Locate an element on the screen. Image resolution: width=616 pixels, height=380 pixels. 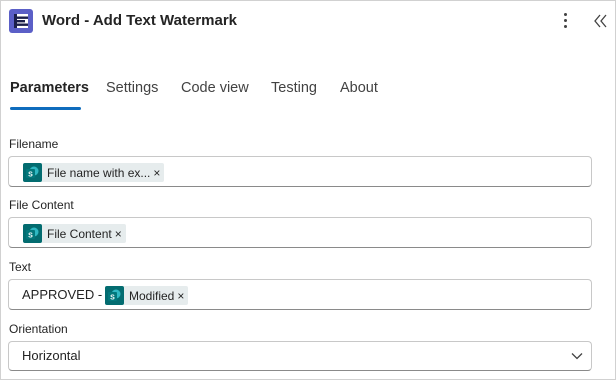
text-label: Text is located at coordinates (20, 267).